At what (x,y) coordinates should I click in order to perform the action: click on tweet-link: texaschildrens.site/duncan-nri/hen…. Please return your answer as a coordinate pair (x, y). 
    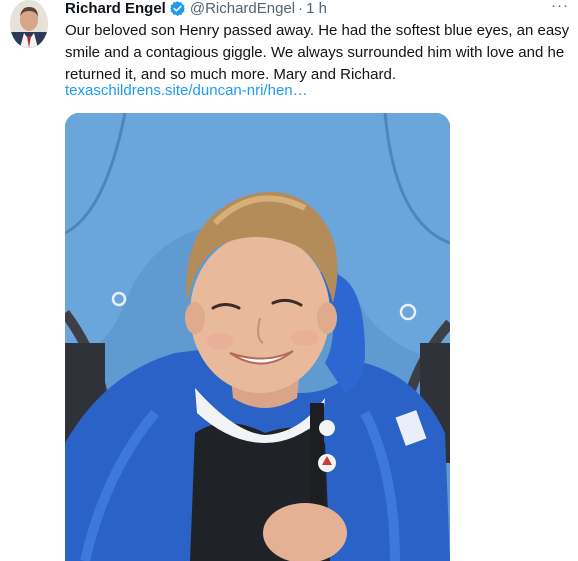
    Looking at the image, I should click on (186, 91).